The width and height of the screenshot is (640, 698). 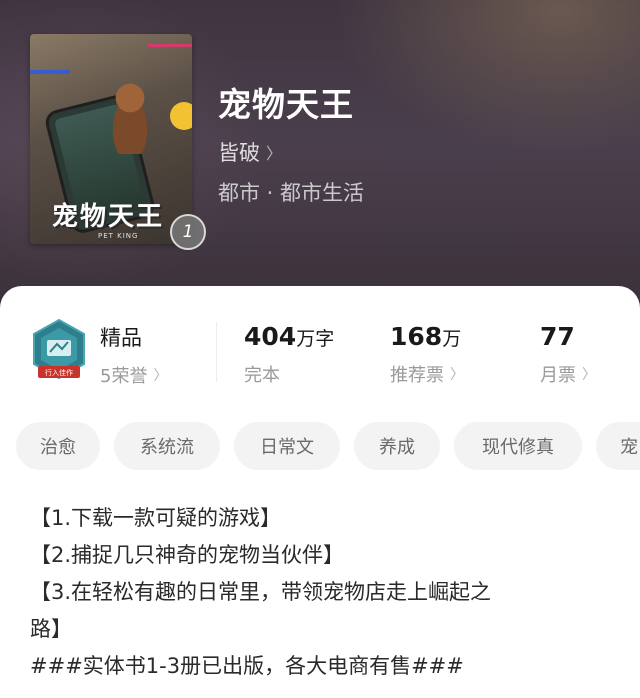 I want to click on volume-badge: 1, so click(x=188, y=232).